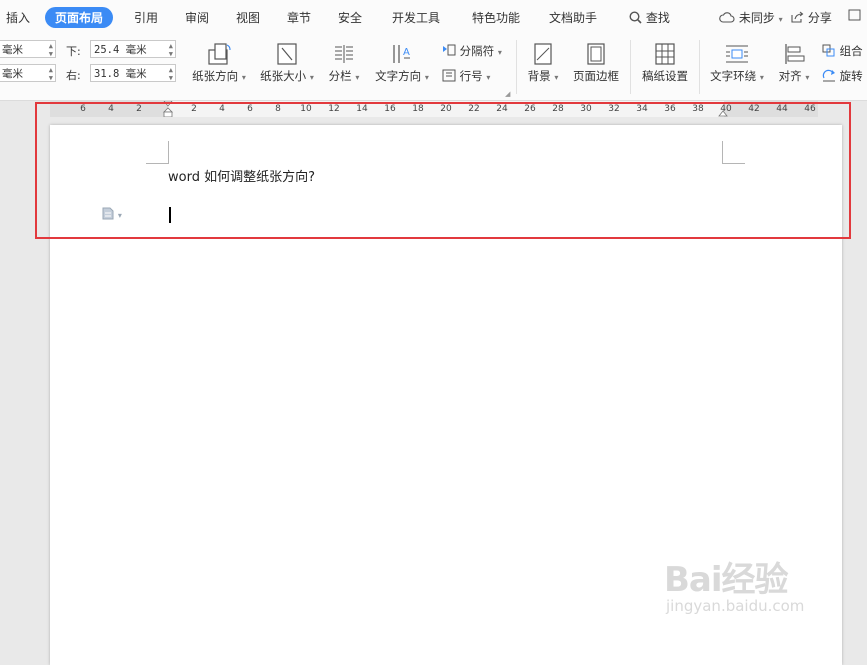 The image size is (867, 665). What do you see at coordinates (665, 54) in the screenshot?
I see `grid-paper-icon` at bounding box center [665, 54].